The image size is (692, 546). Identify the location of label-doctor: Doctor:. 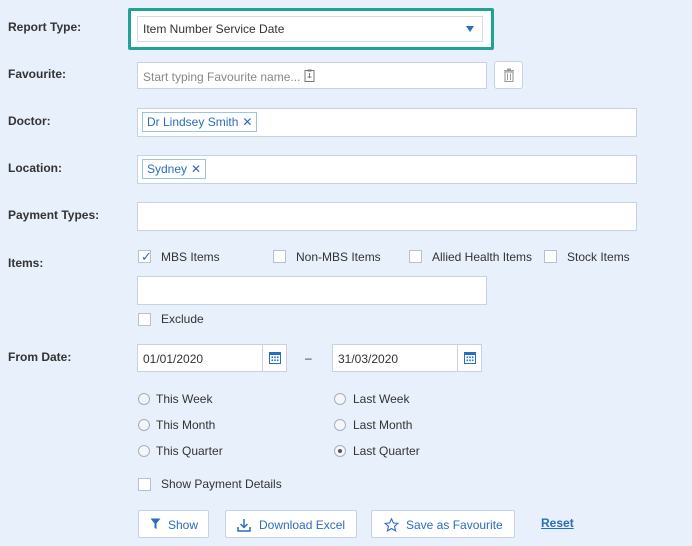
(29, 121).